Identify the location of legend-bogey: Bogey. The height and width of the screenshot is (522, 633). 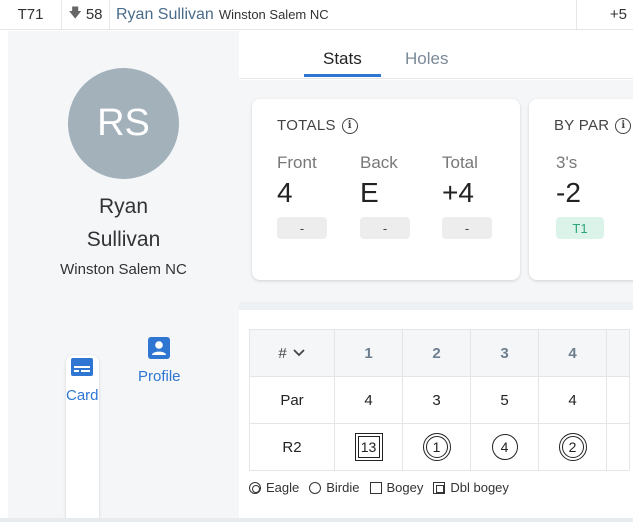
(396, 487).